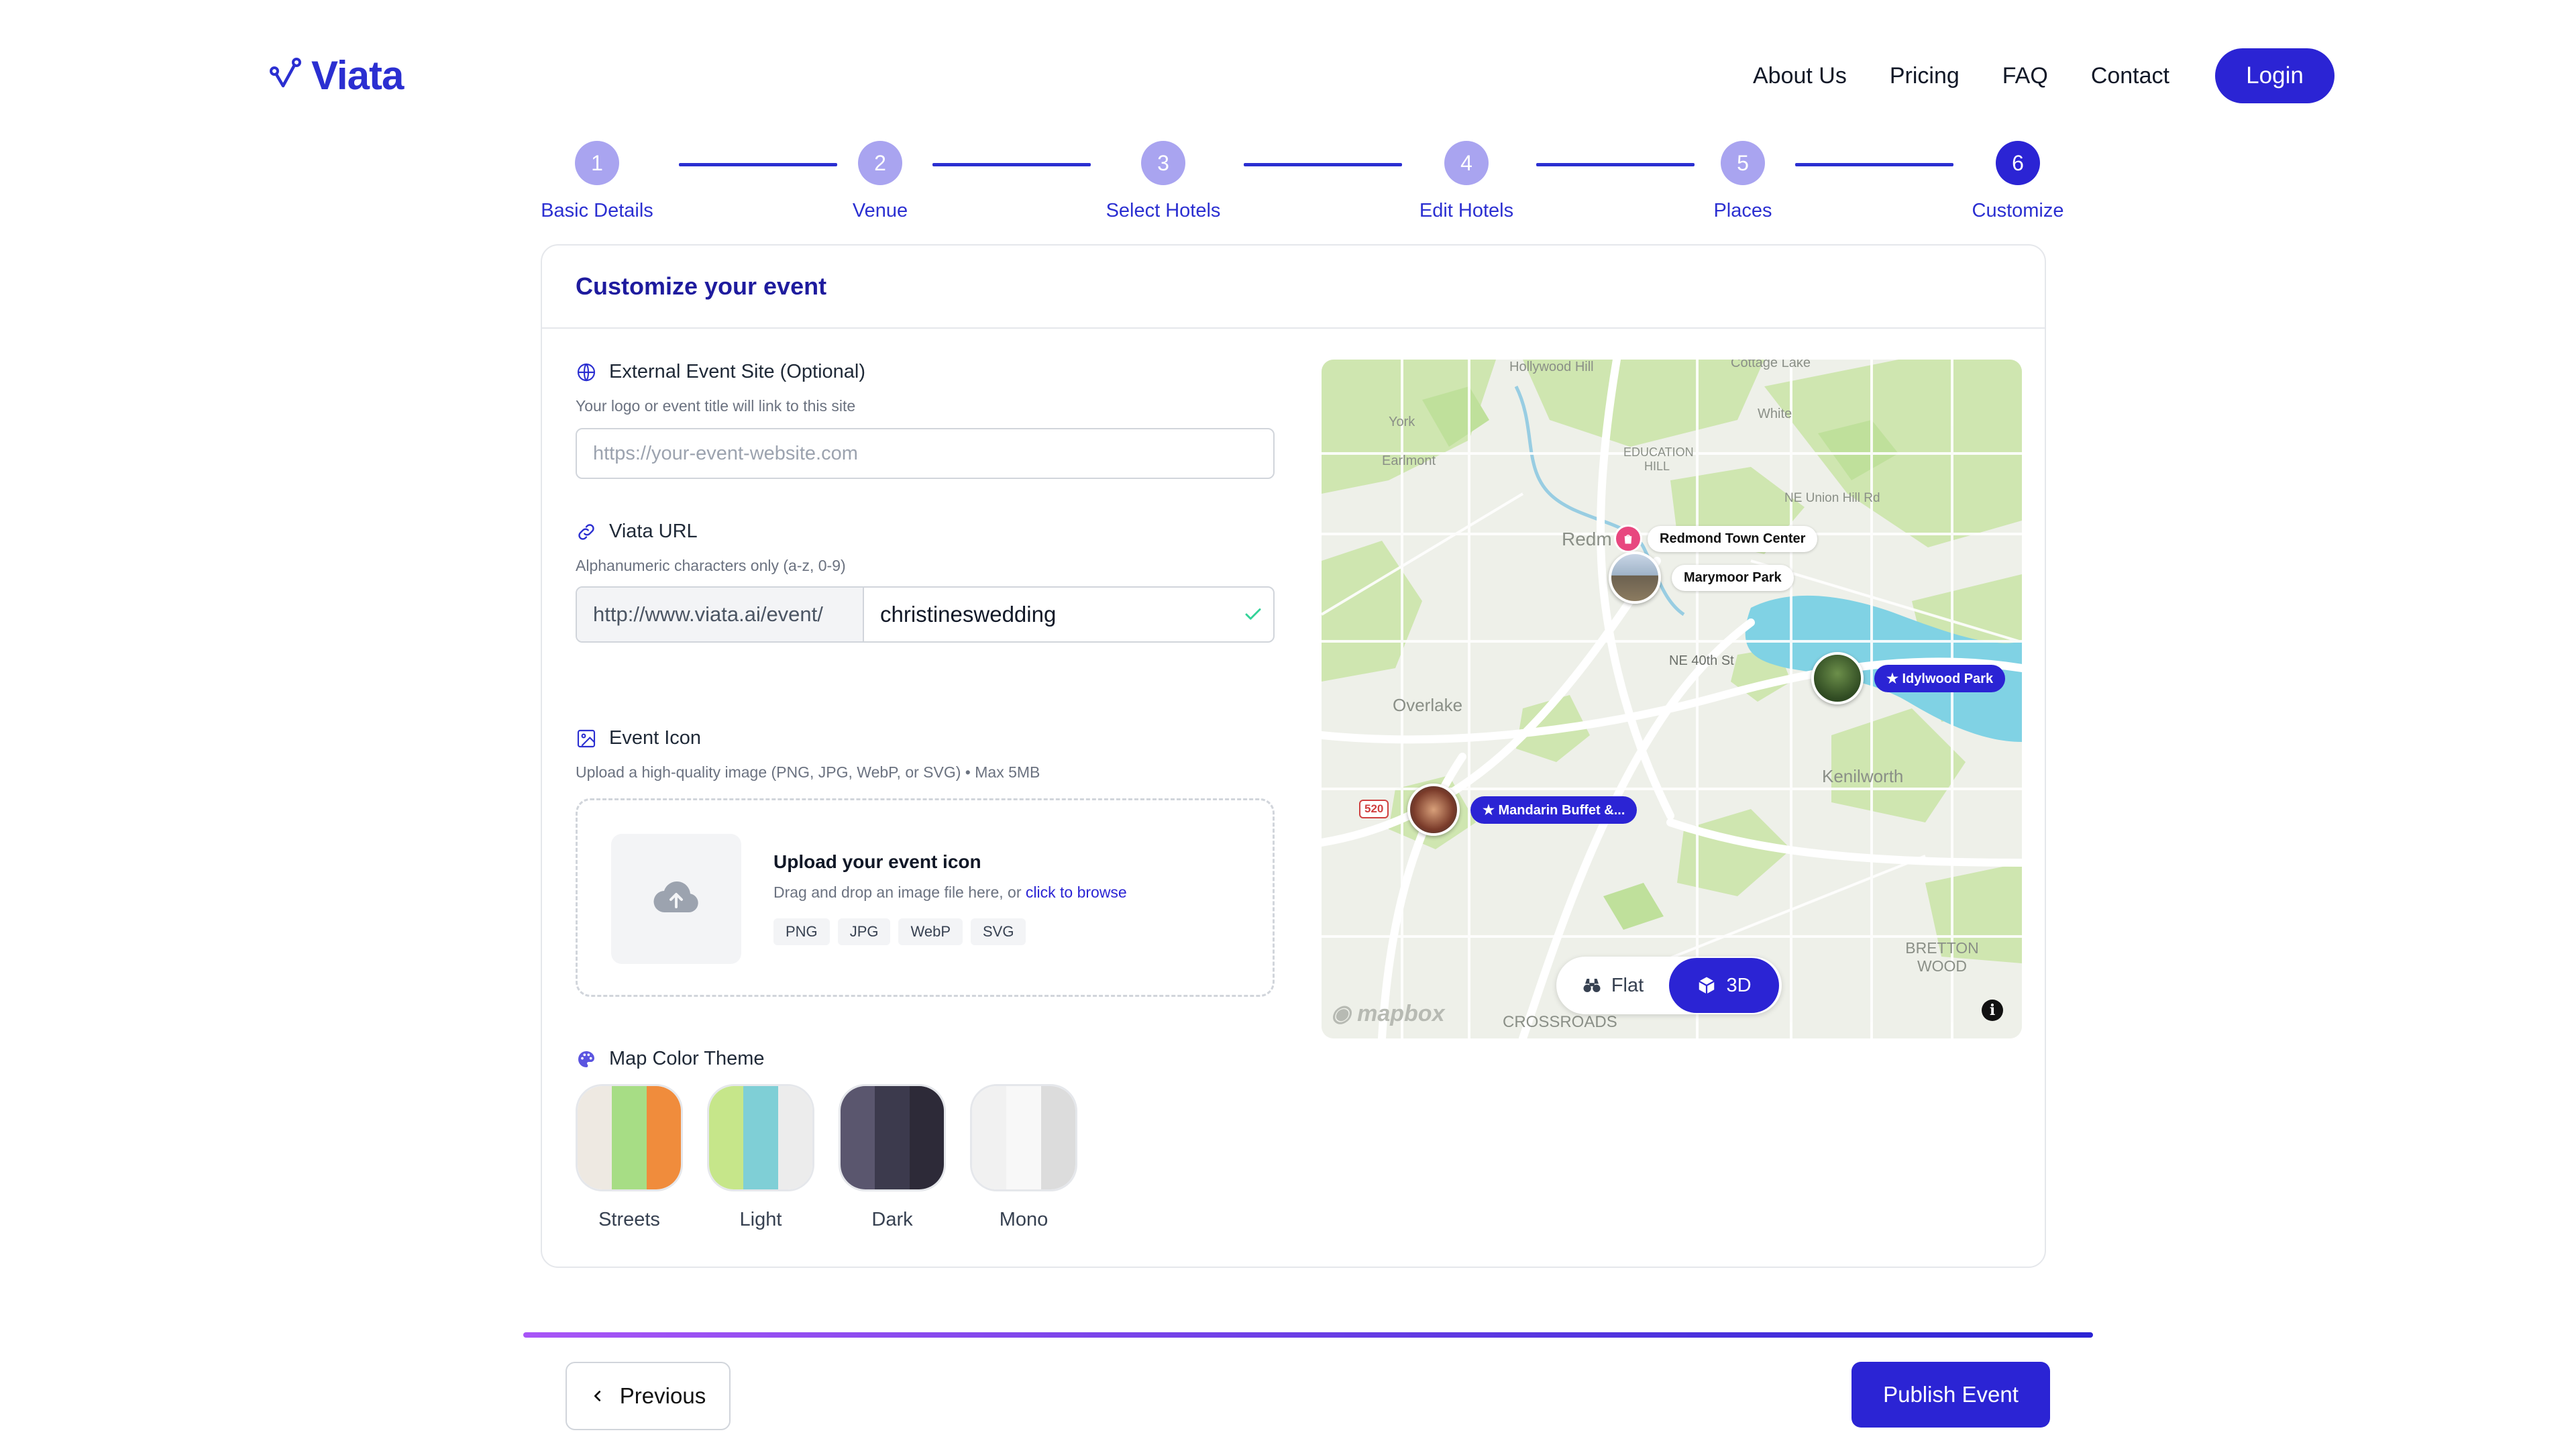 The image size is (2576, 1449). What do you see at coordinates (892, 1219) in the screenshot?
I see `theme-label: Dark` at bounding box center [892, 1219].